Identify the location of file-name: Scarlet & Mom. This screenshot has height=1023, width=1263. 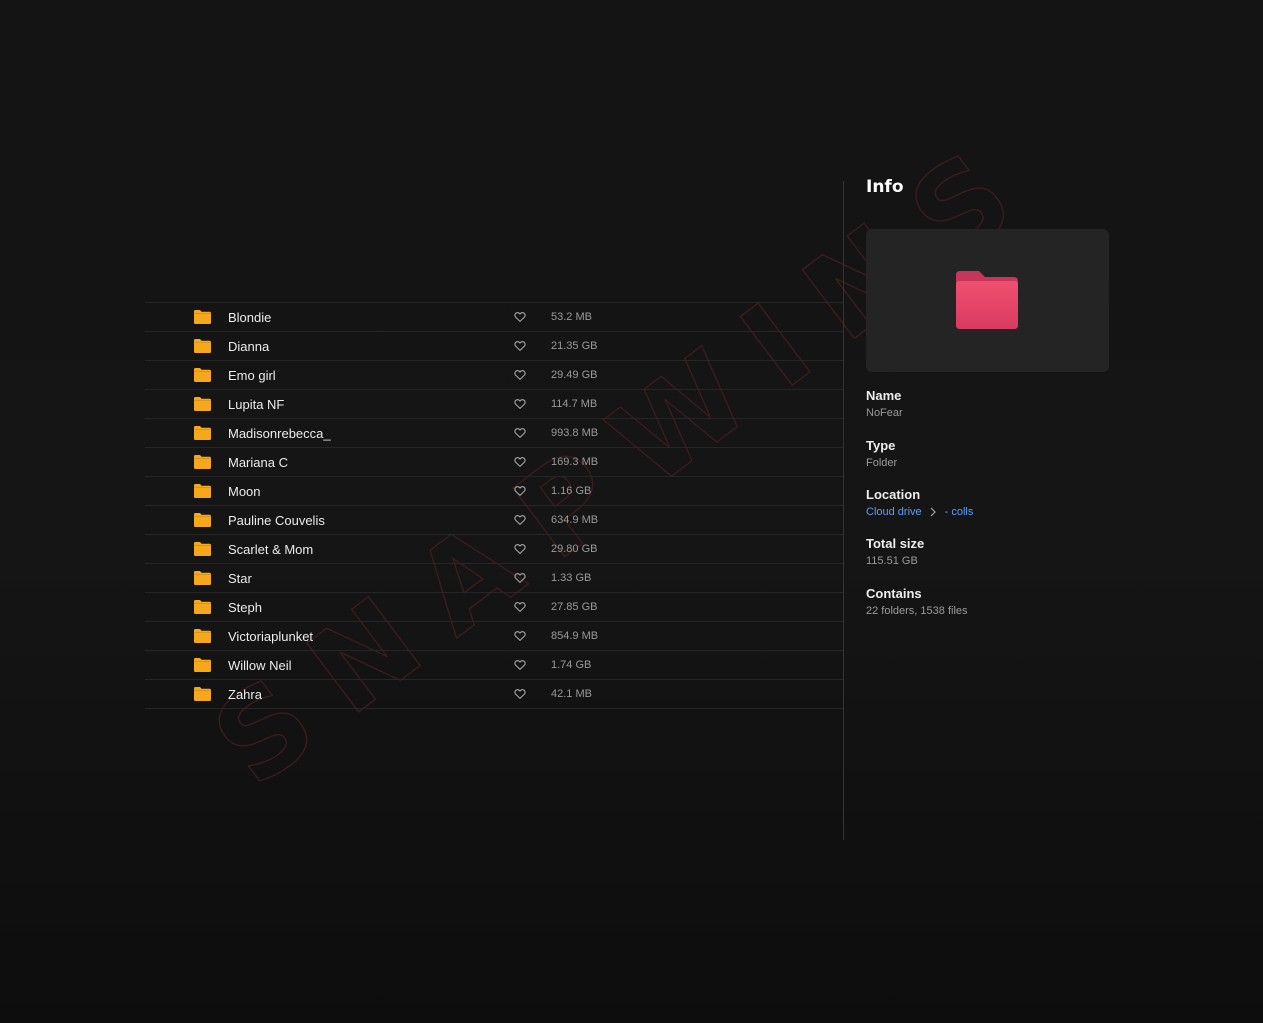
(271, 549).